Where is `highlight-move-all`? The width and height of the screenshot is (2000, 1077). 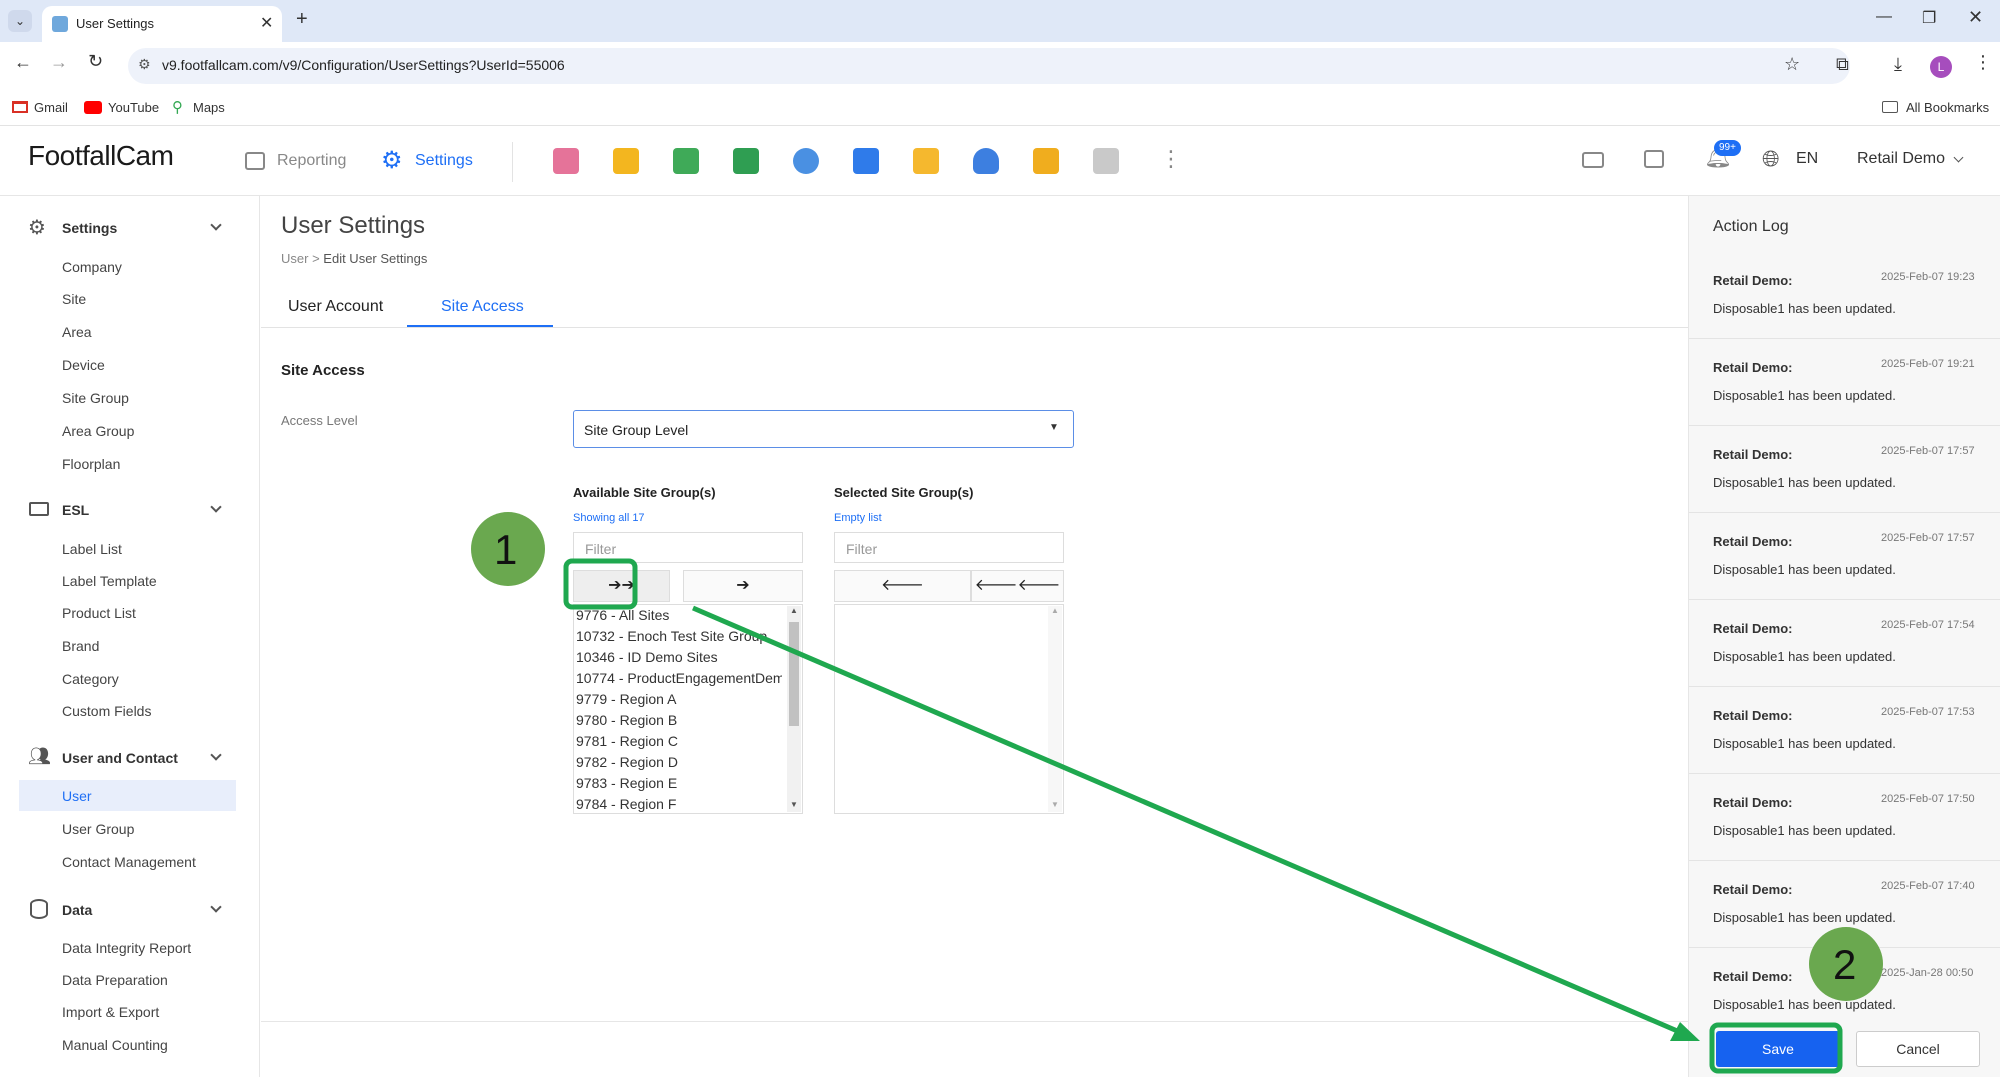
highlight-move-all is located at coordinates (600, 584).